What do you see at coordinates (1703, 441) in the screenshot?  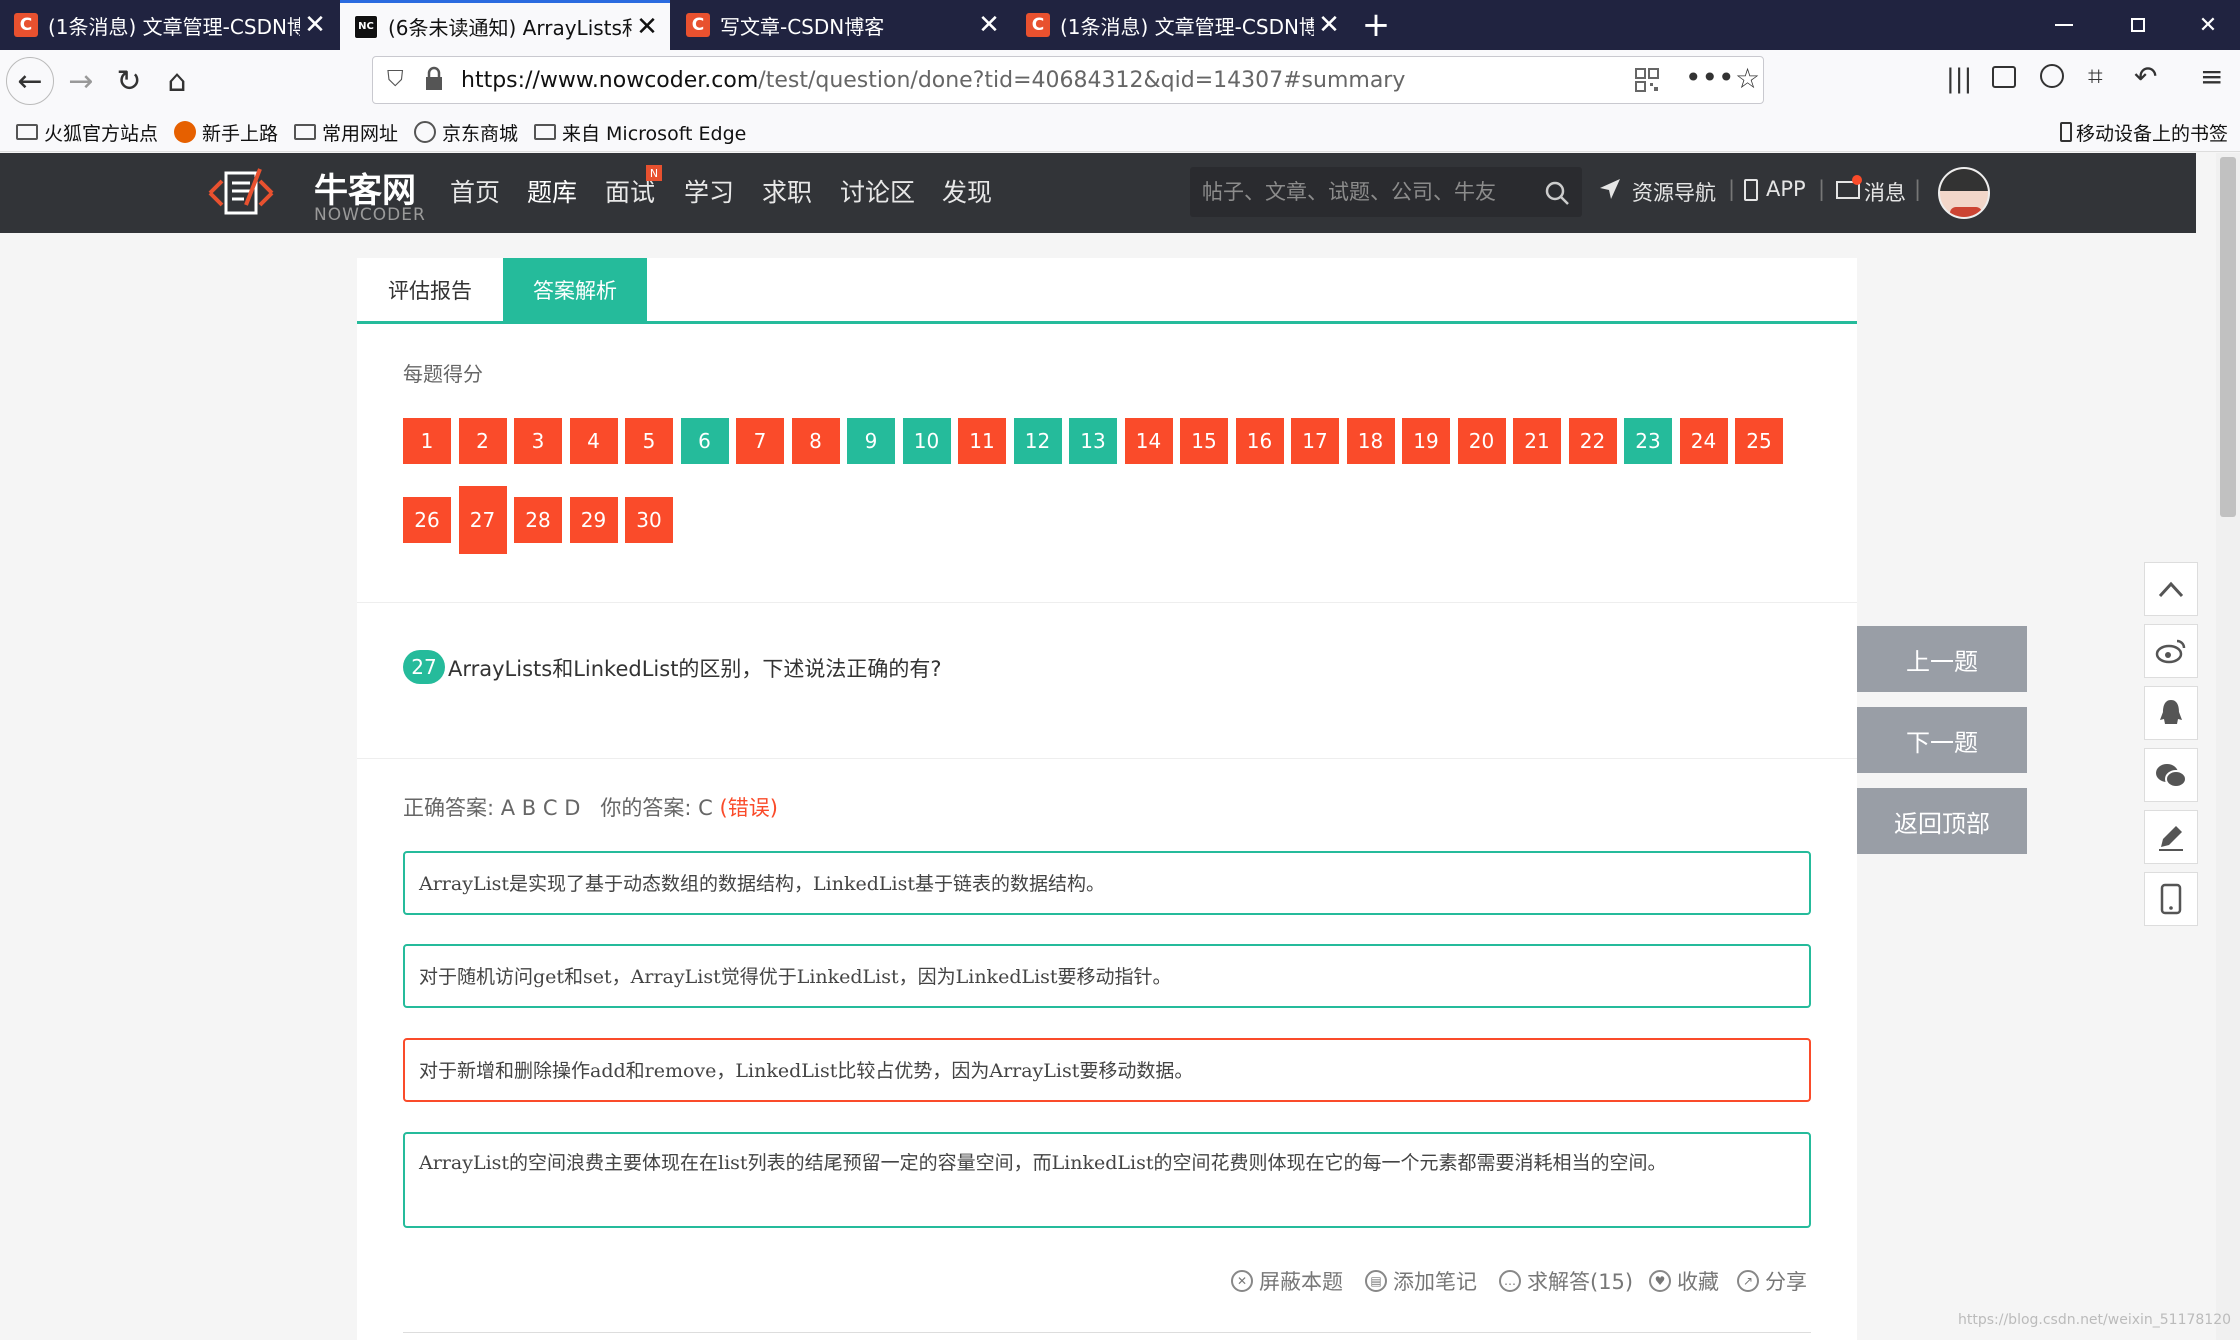 I see `question-number-24: 24` at bounding box center [1703, 441].